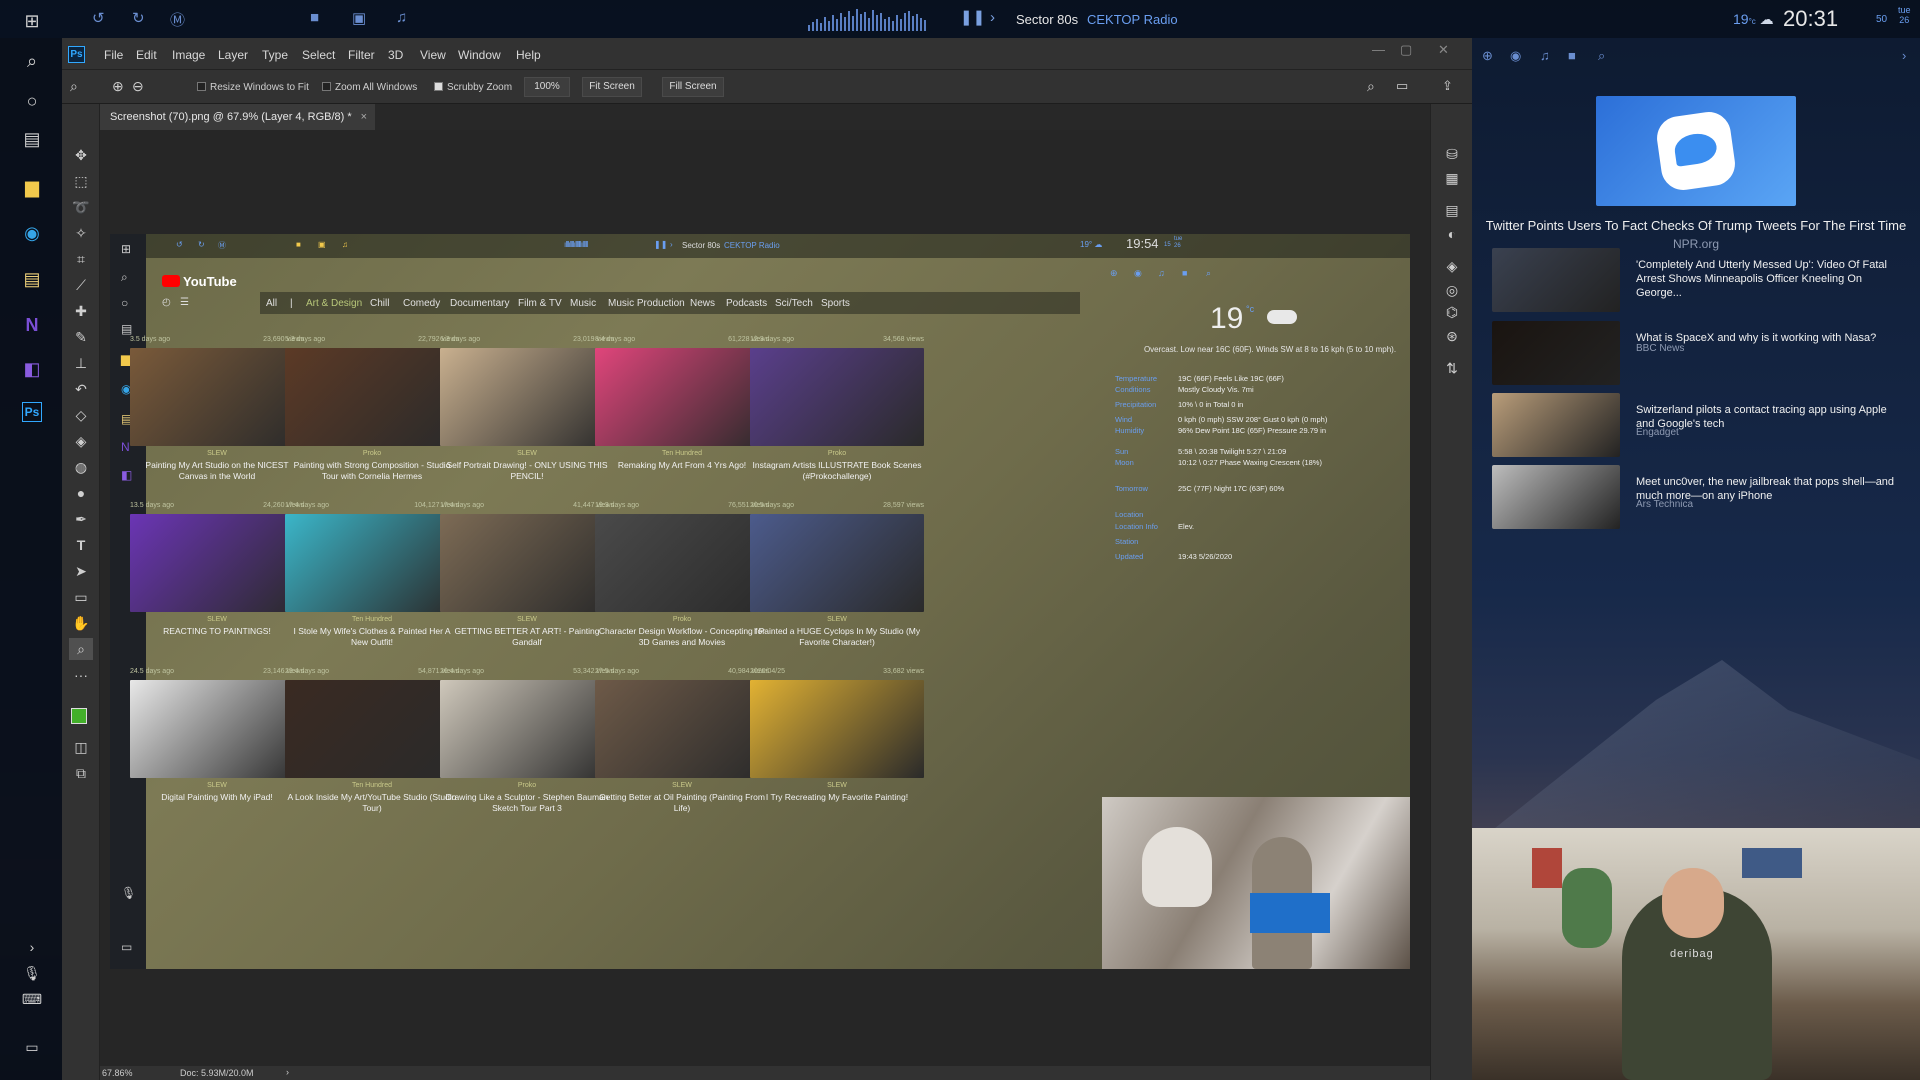 This screenshot has width=1920, height=1080. What do you see at coordinates (177, 19) in the screenshot?
I see `media-m-icon: Ⓜ` at bounding box center [177, 19].